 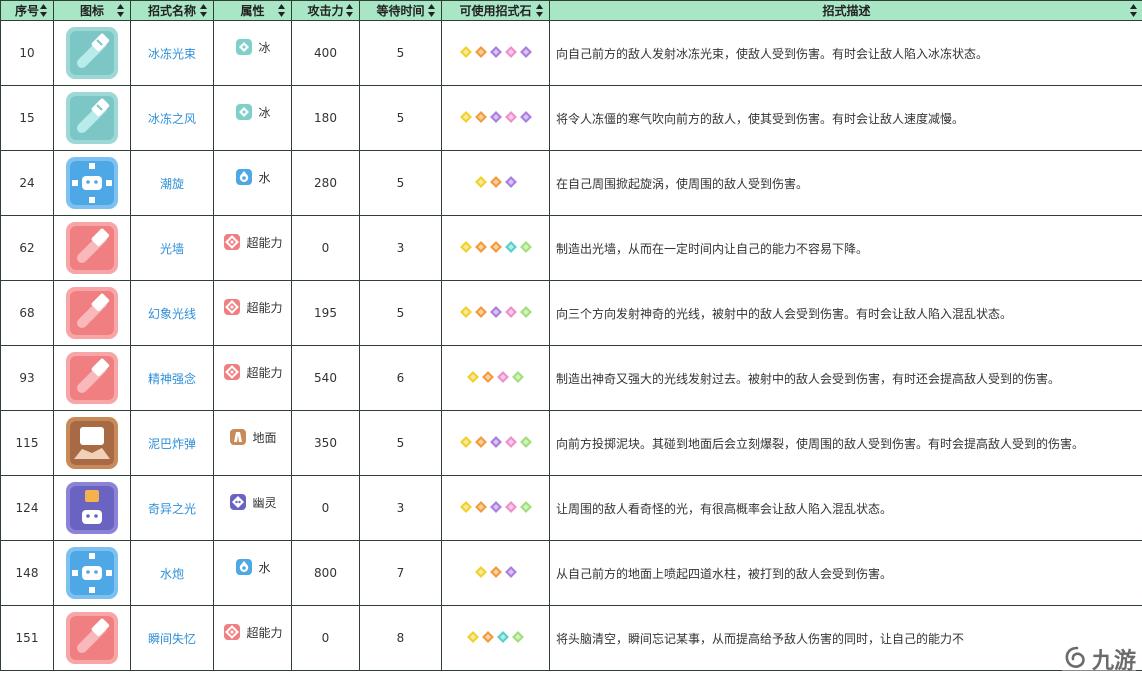 I want to click on column-header-atk: 攻击力, so click(x=325, y=10).